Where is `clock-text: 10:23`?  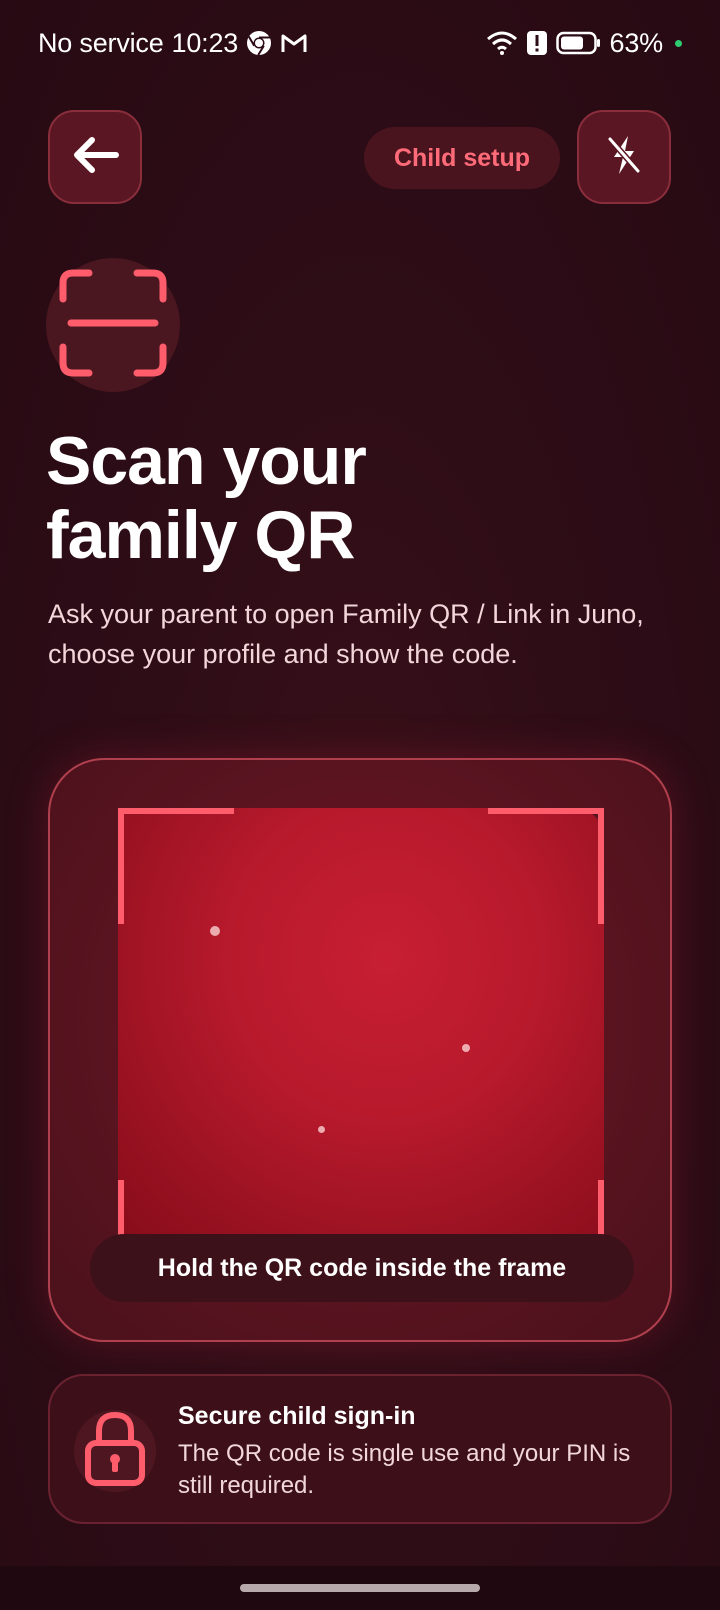
clock-text: 10:23 is located at coordinates (205, 42).